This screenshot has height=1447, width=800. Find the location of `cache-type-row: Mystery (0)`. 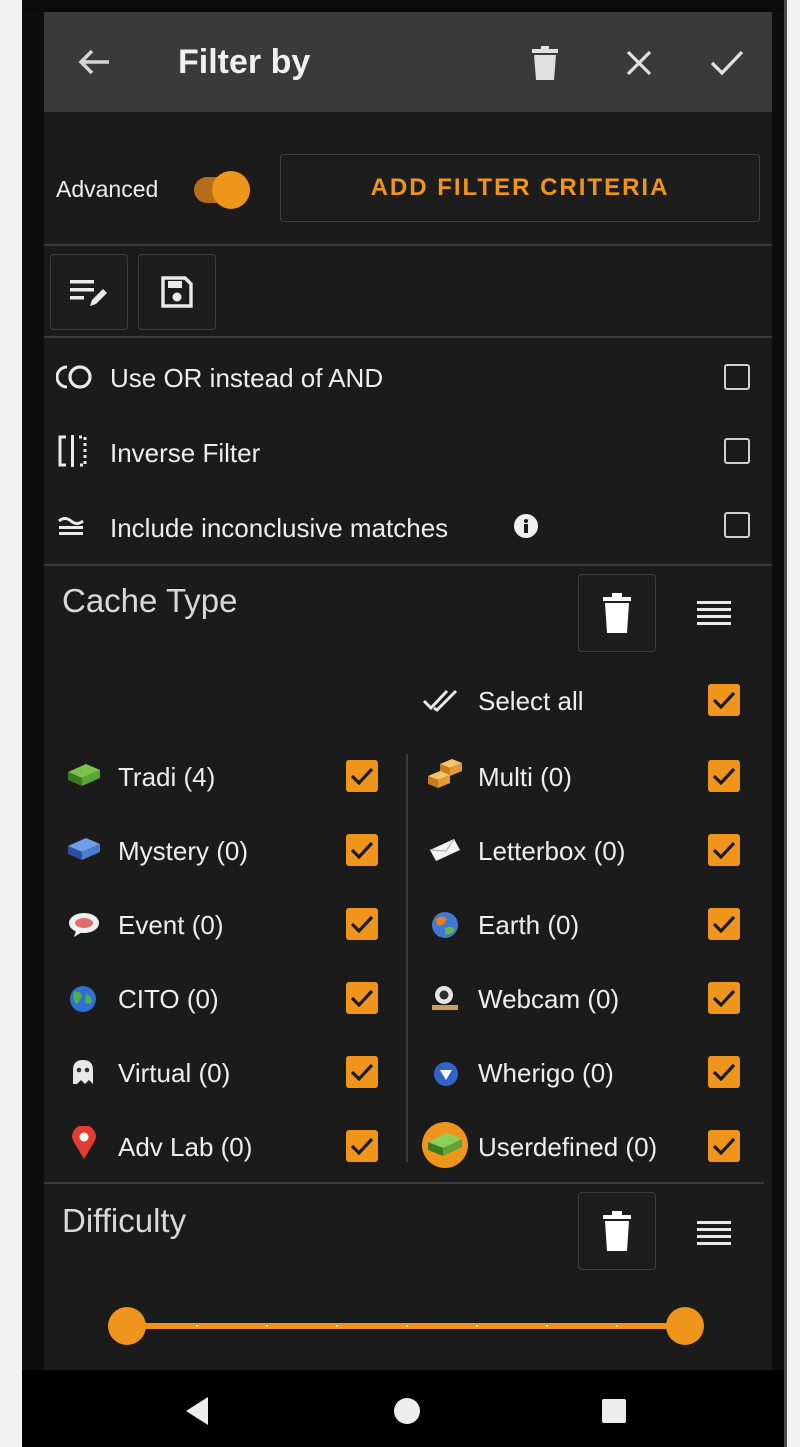

cache-type-row: Mystery (0) is located at coordinates (219, 850).